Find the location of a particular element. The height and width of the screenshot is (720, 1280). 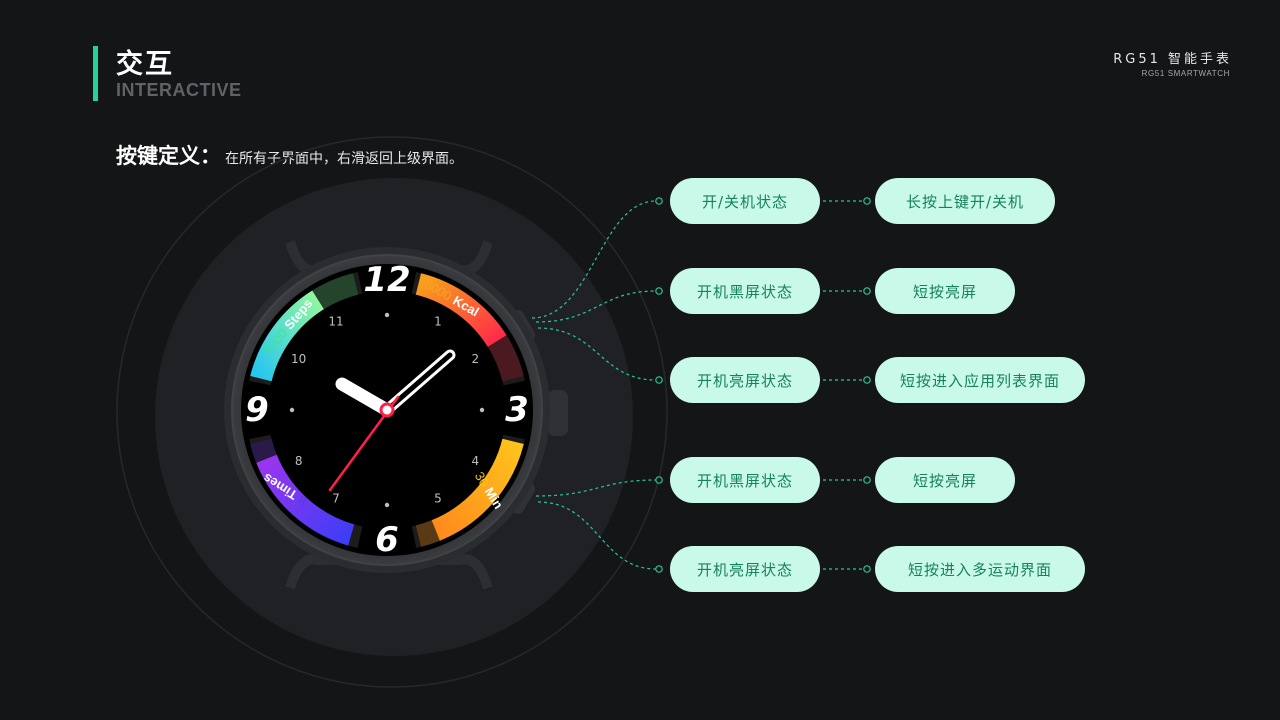

state-pill-1: 开/关机状态 is located at coordinates (745, 201).